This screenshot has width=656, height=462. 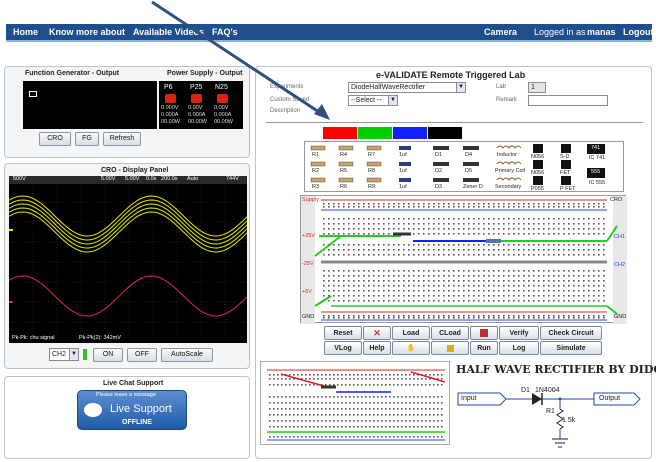 What do you see at coordinates (375, 133) in the screenshot?
I see `wire-color-green` at bounding box center [375, 133].